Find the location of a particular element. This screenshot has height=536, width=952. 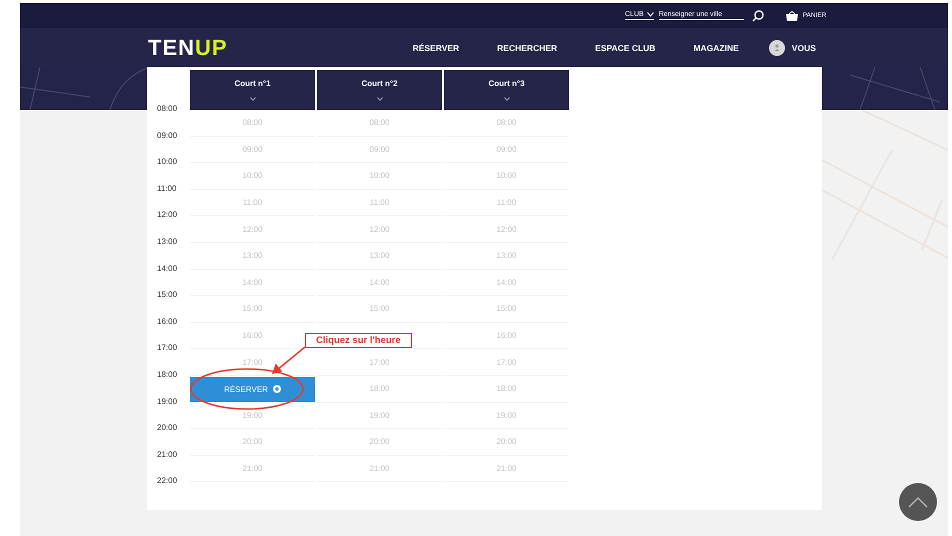

court-header: Court n°1 is located at coordinates (252, 90).